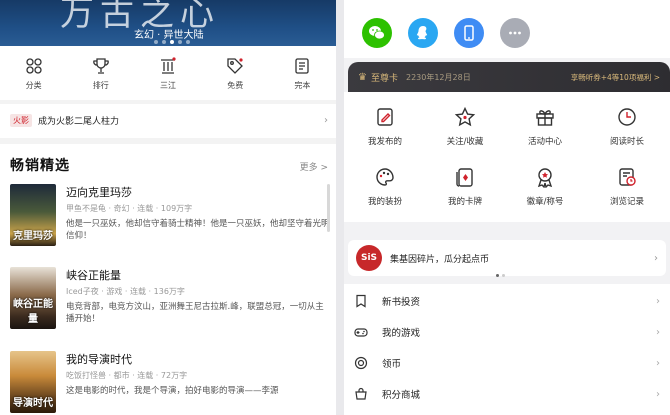  Describe the element at coordinates (384, 202) in the screenshot. I see `grid-item-label: 我的装扮` at that location.